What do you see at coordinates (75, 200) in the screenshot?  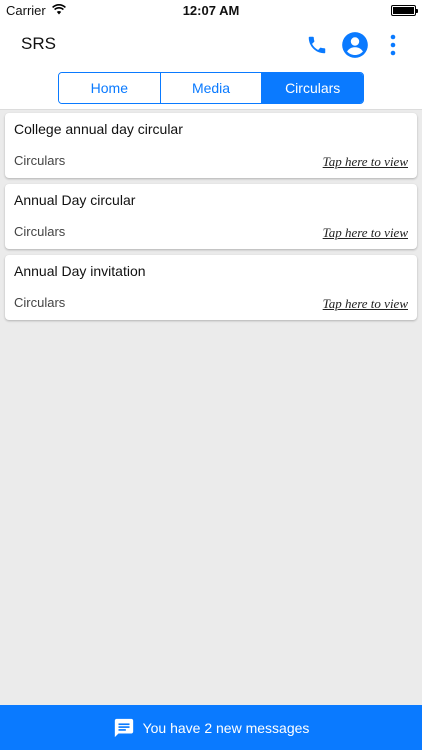 I see `circular-title: Annual Day circular` at bounding box center [75, 200].